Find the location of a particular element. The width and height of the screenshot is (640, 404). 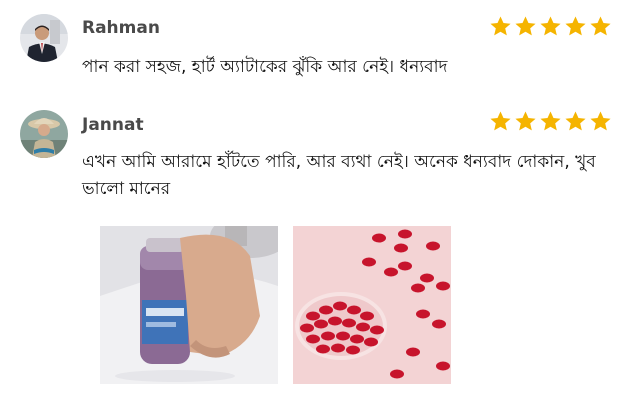

avatar-rahman-image is located at coordinates (44, 38).